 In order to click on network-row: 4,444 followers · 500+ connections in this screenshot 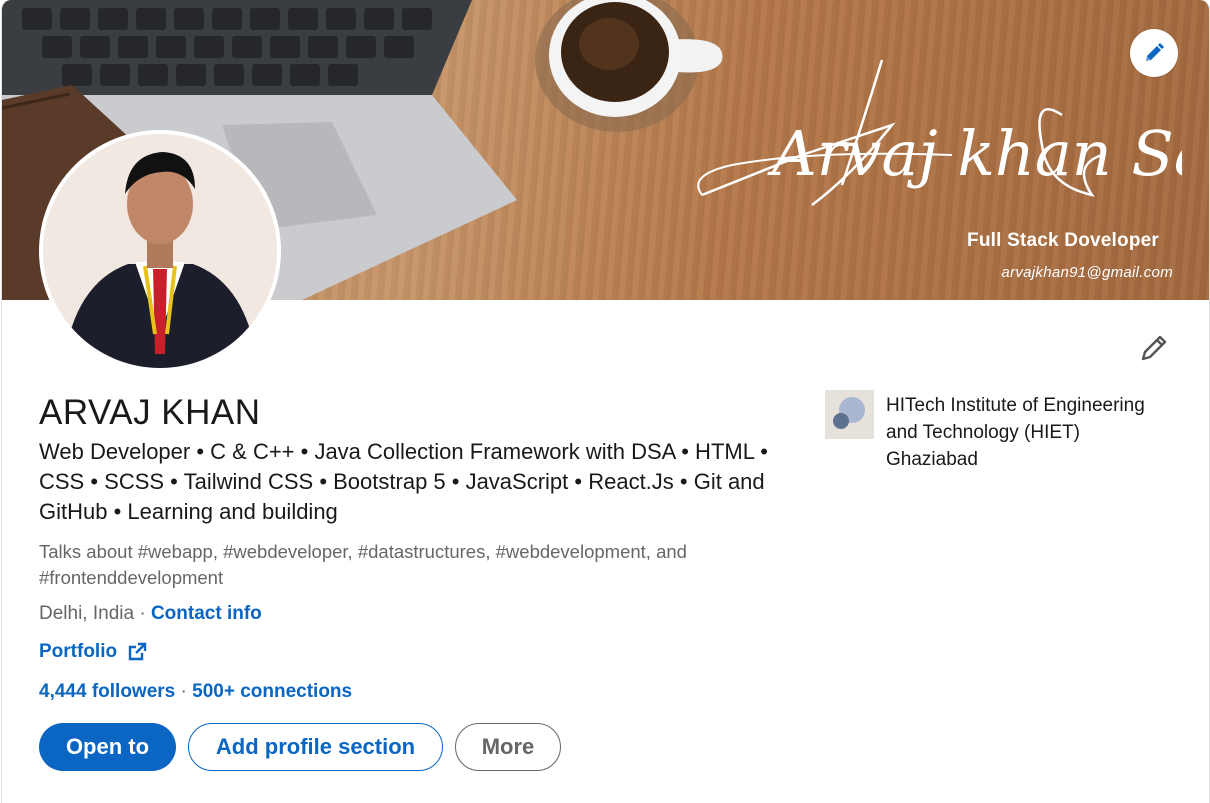, I will do `click(195, 692)`.